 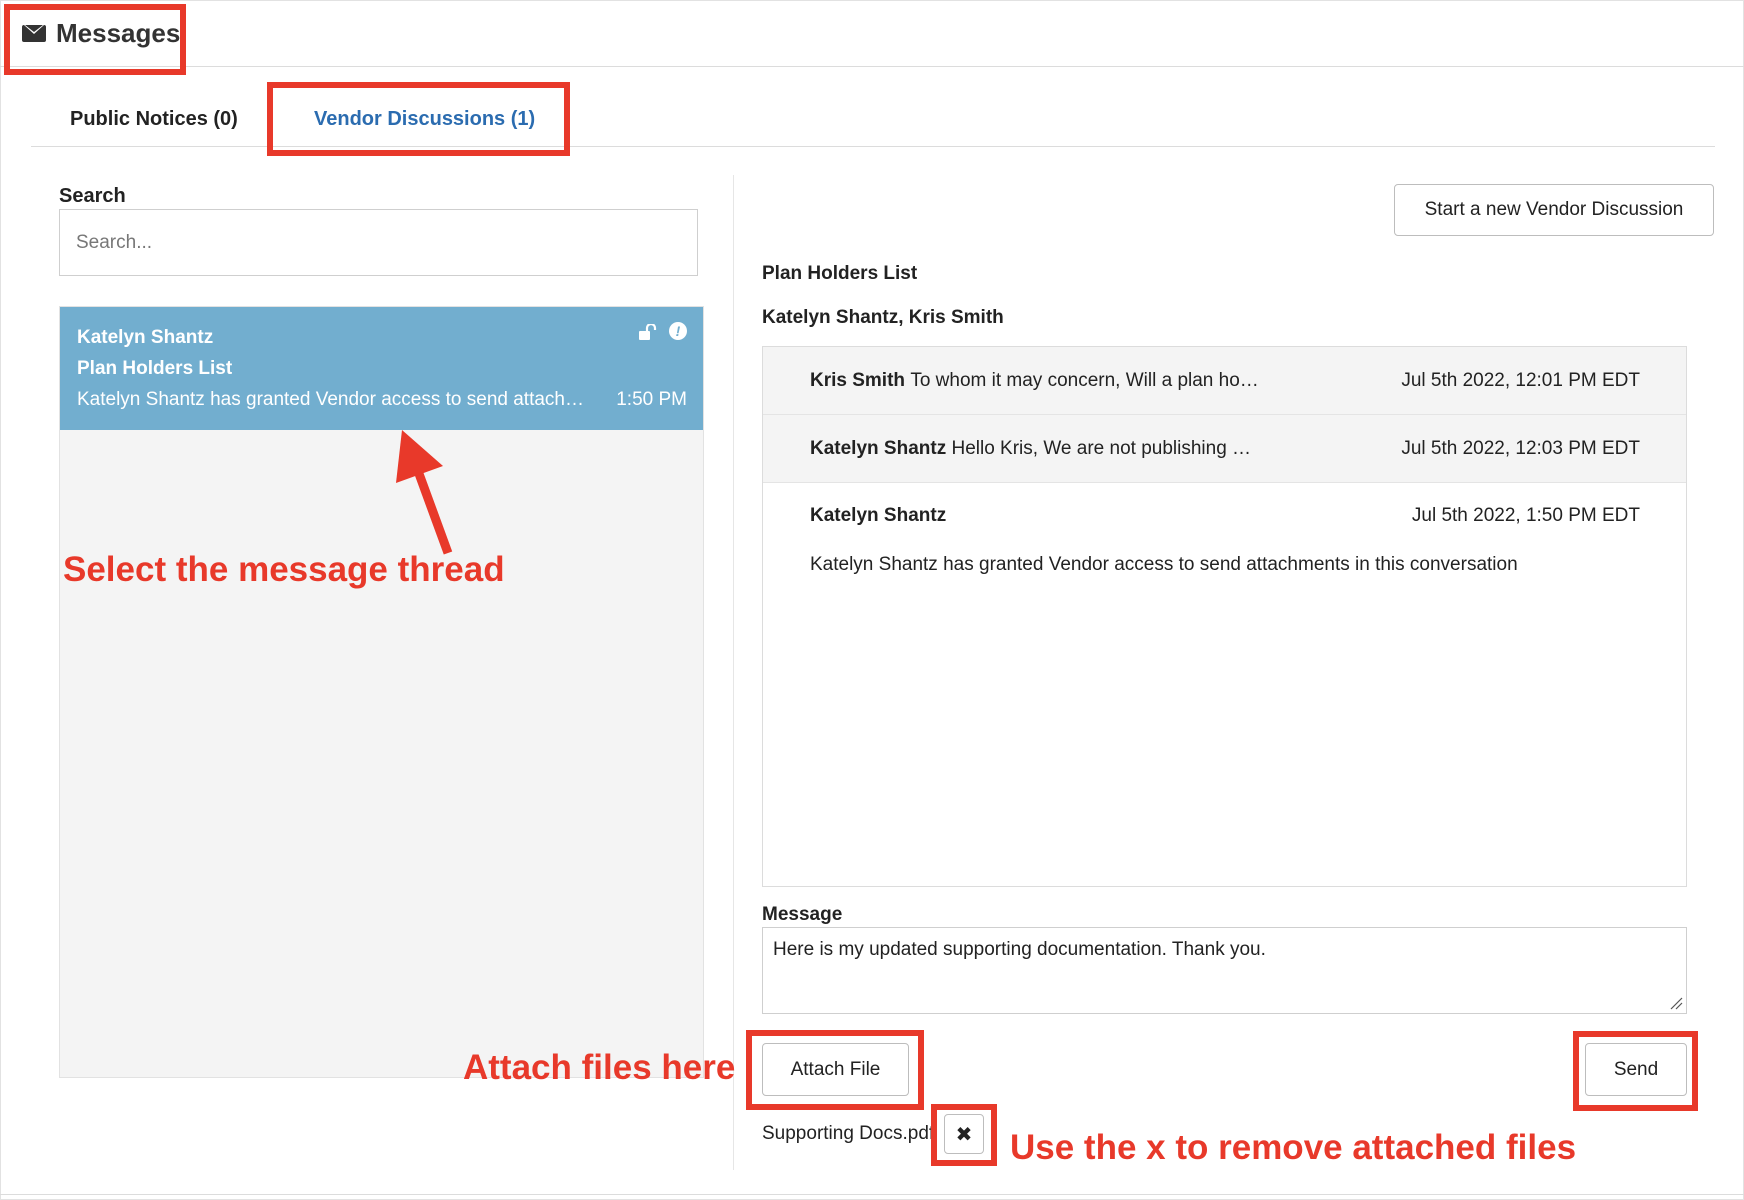 I want to click on thread-sender: Katelyn Shantz, so click(x=145, y=337).